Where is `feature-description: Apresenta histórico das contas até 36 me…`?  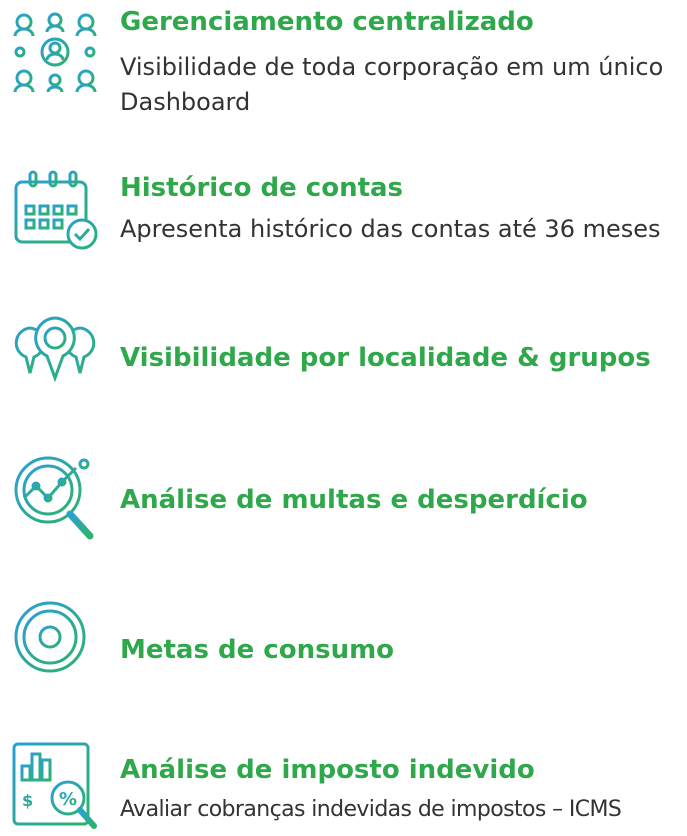 feature-description: Apresenta histórico das contas até 36 me… is located at coordinates (390, 229).